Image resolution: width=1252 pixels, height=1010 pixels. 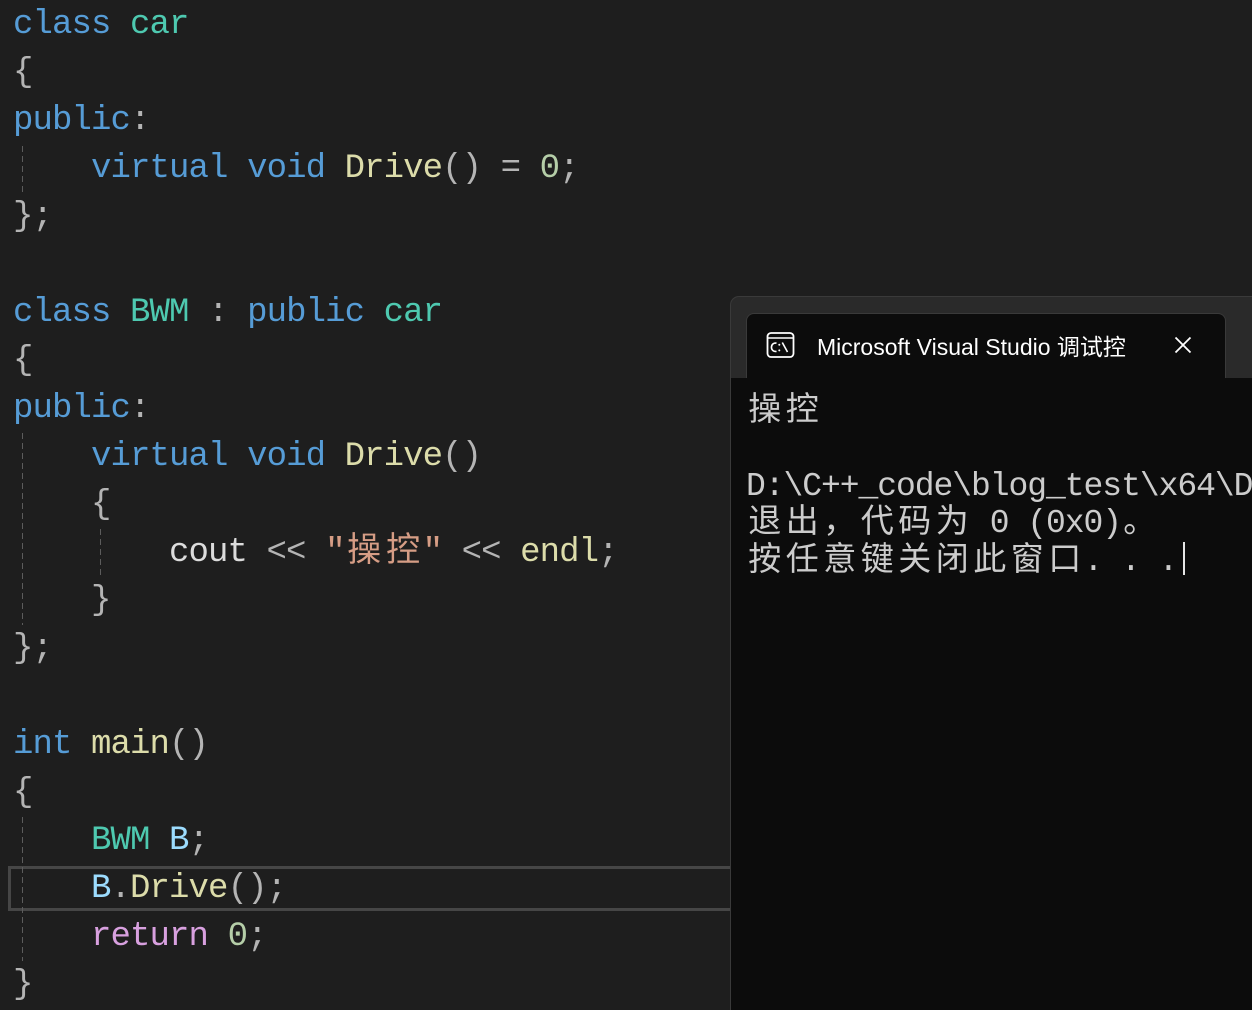 I want to click on code-type-name: BWM, so click(x=120, y=841).